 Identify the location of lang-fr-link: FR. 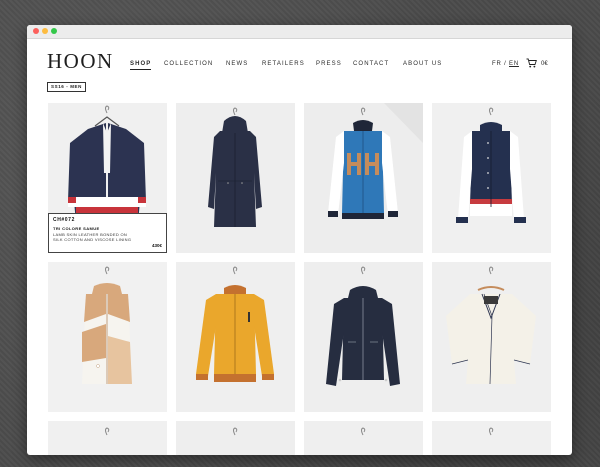
(497, 64).